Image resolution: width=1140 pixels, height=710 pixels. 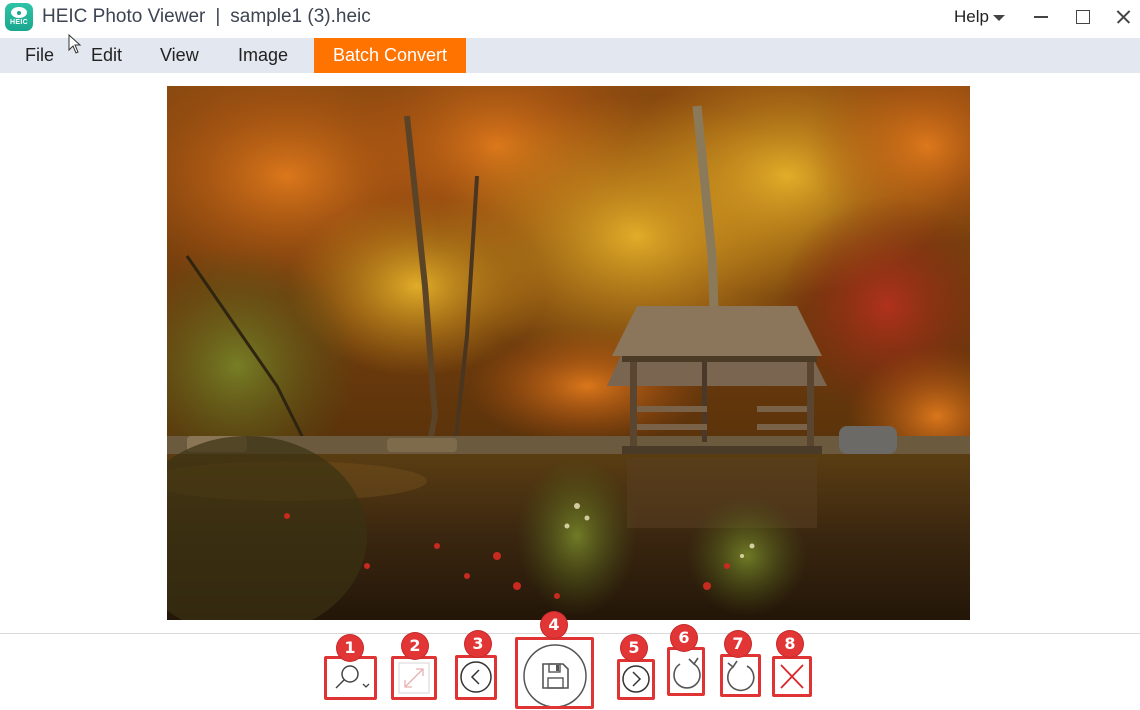 I want to click on annotation-badge-3: 3, so click(x=478, y=644).